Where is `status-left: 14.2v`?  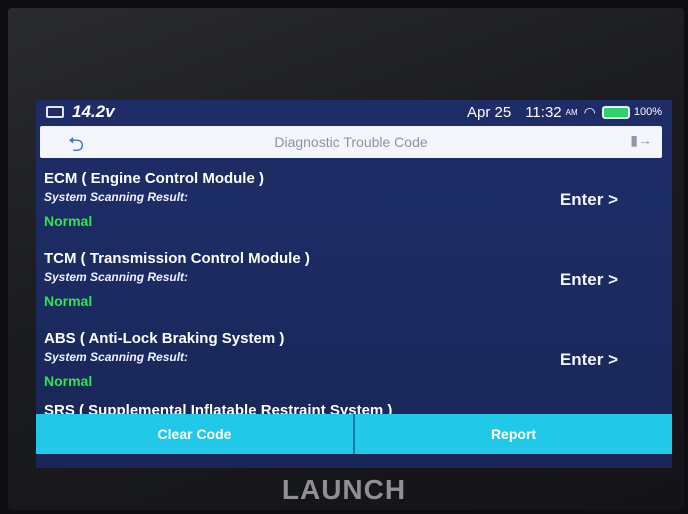
status-left: 14.2v is located at coordinates (80, 112).